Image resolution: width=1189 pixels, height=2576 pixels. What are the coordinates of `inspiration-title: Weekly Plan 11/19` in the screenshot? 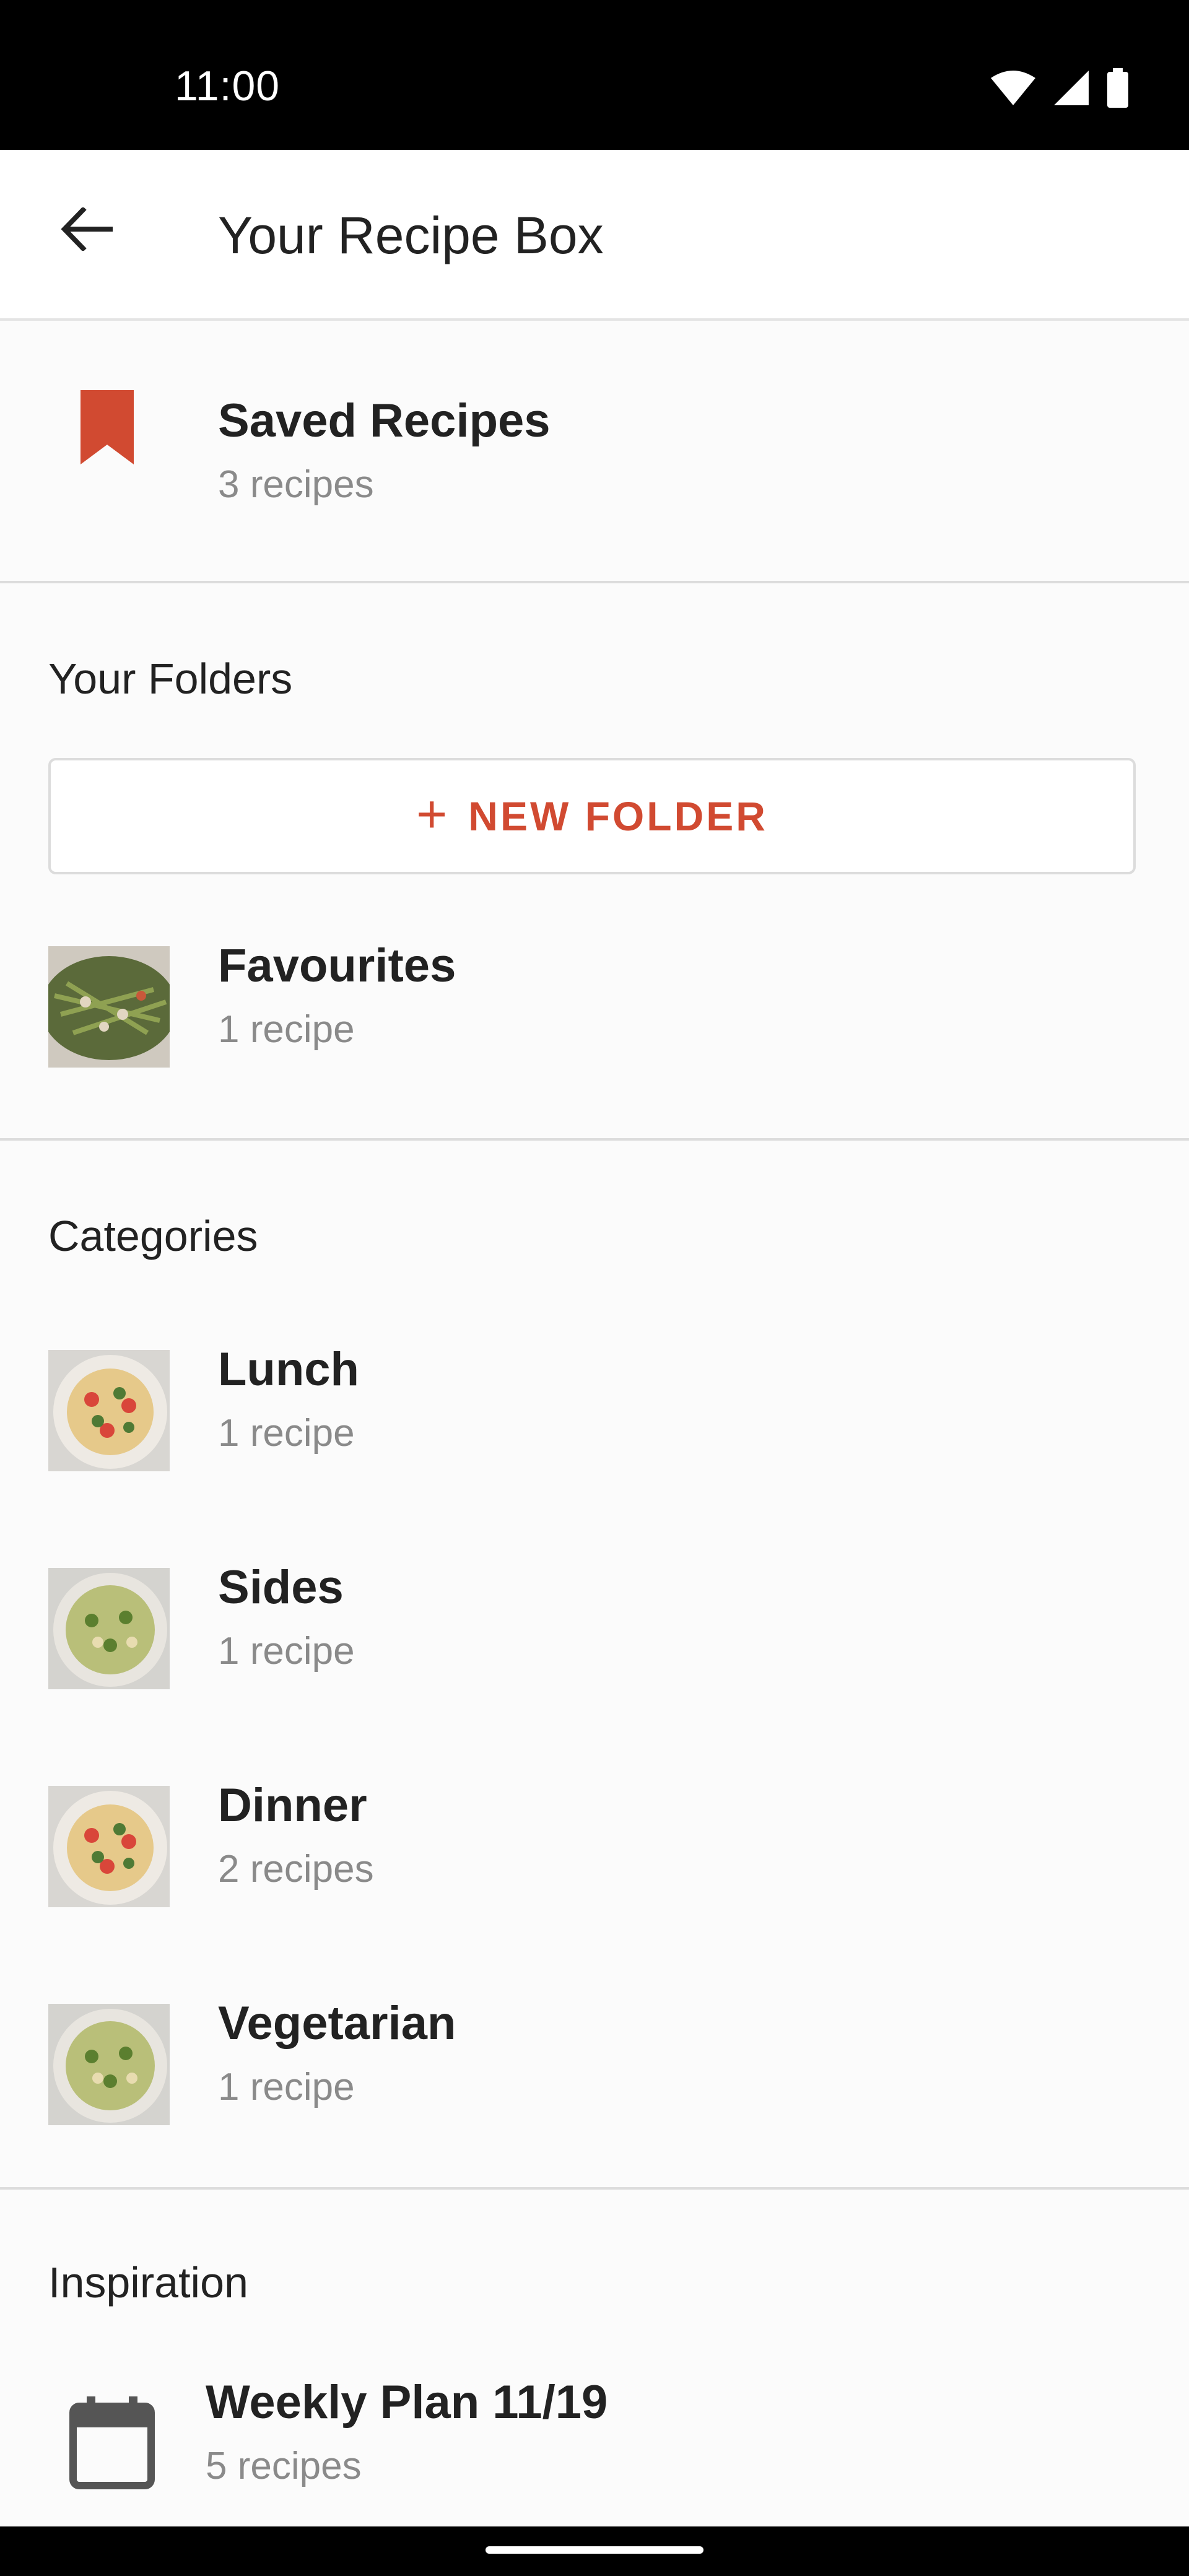 It's located at (407, 2402).